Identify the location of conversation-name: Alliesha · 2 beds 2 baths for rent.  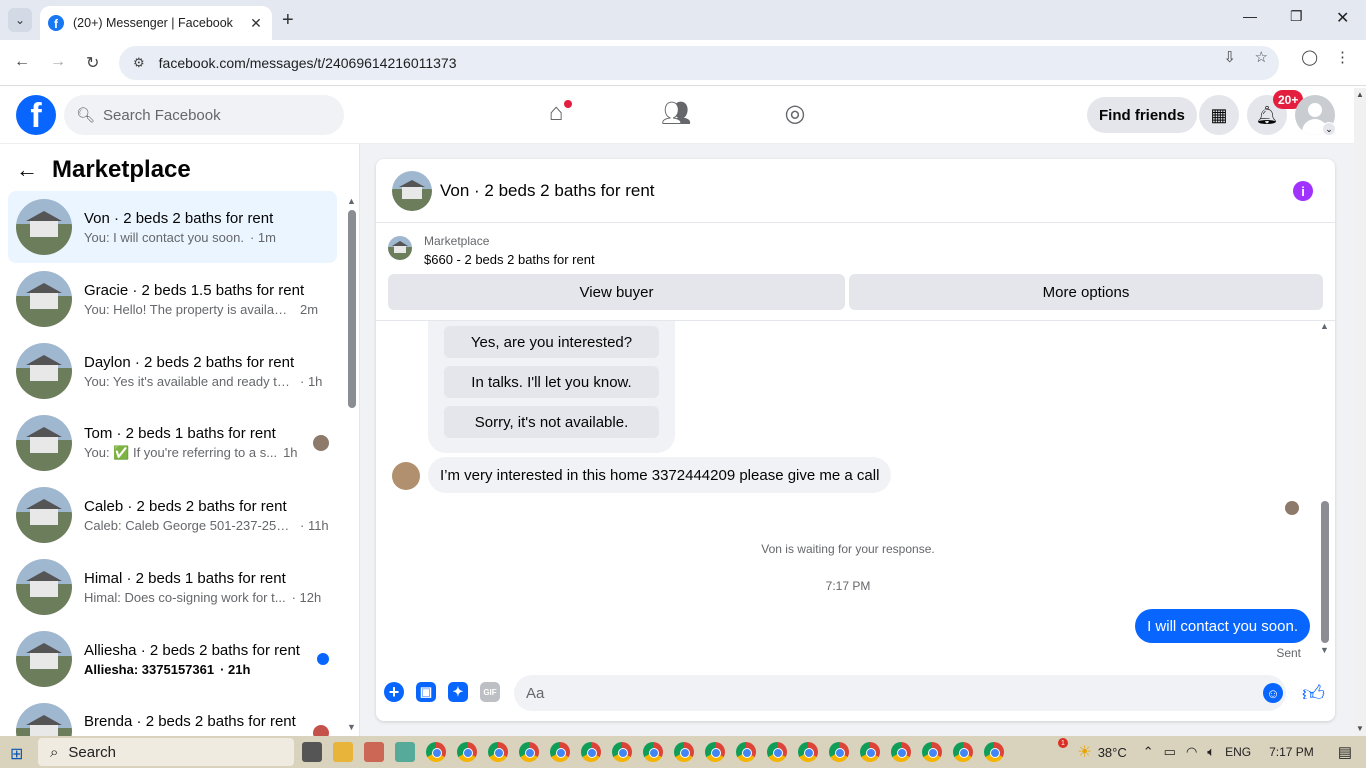
(192, 650).